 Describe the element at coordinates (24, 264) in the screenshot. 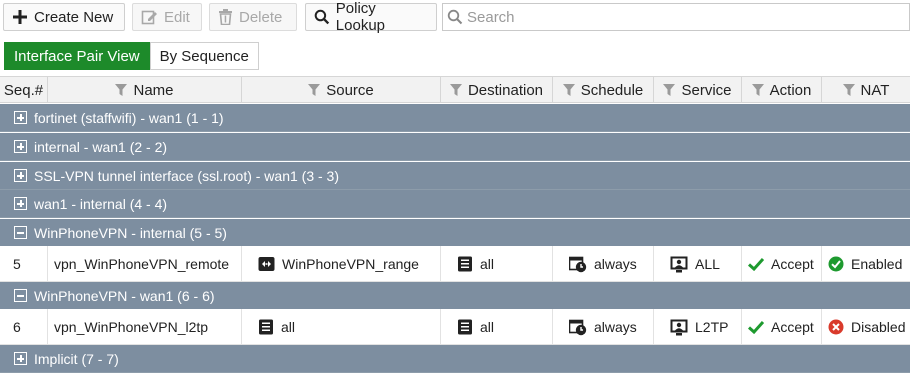

I see `seq-cell: 5` at that location.